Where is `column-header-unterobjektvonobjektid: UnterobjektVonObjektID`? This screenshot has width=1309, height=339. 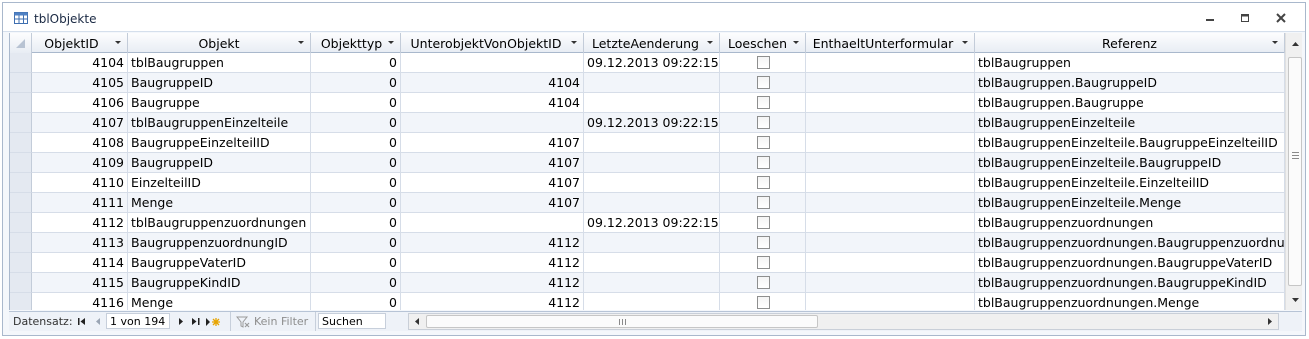
column-header-unterobjektvonobjektid: UnterobjektVonObjektID is located at coordinates (492, 43).